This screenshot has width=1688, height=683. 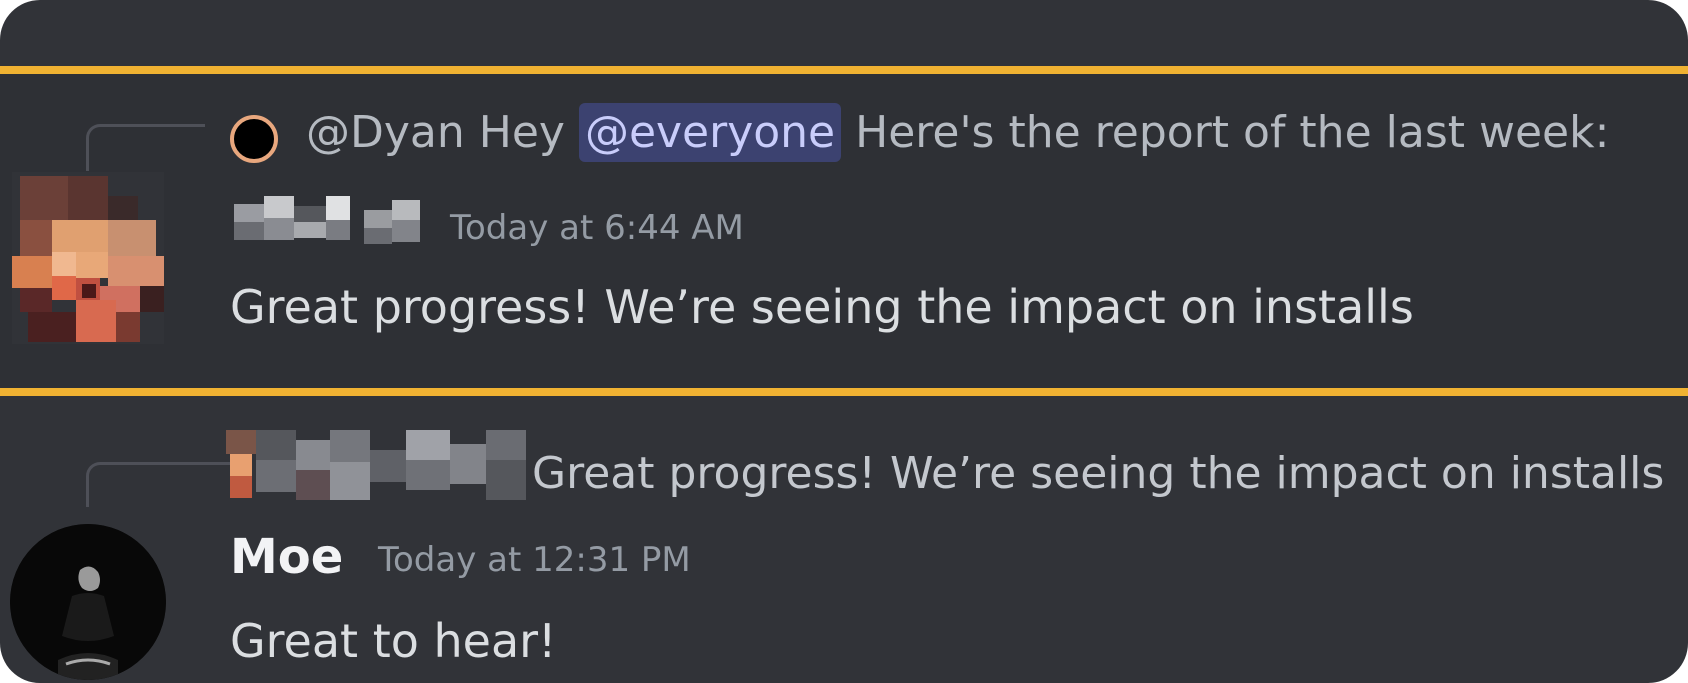 What do you see at coordinates (286, 557) in the screenshot?
I see `message-author: Moe` at bounding box center [286, 557].